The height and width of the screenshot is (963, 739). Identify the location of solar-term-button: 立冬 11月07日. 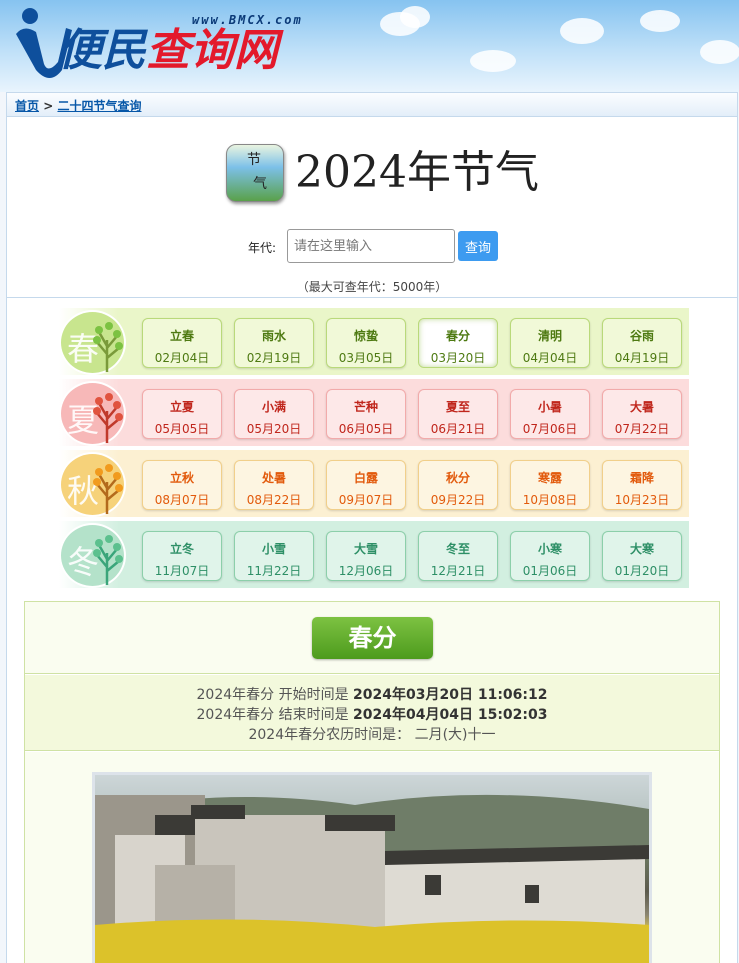
(182, 556).